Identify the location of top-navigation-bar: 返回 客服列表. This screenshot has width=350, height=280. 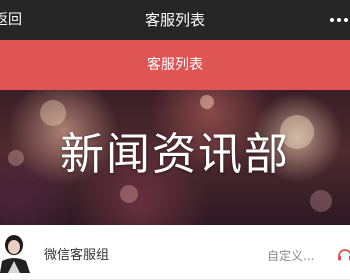
(175, 20).